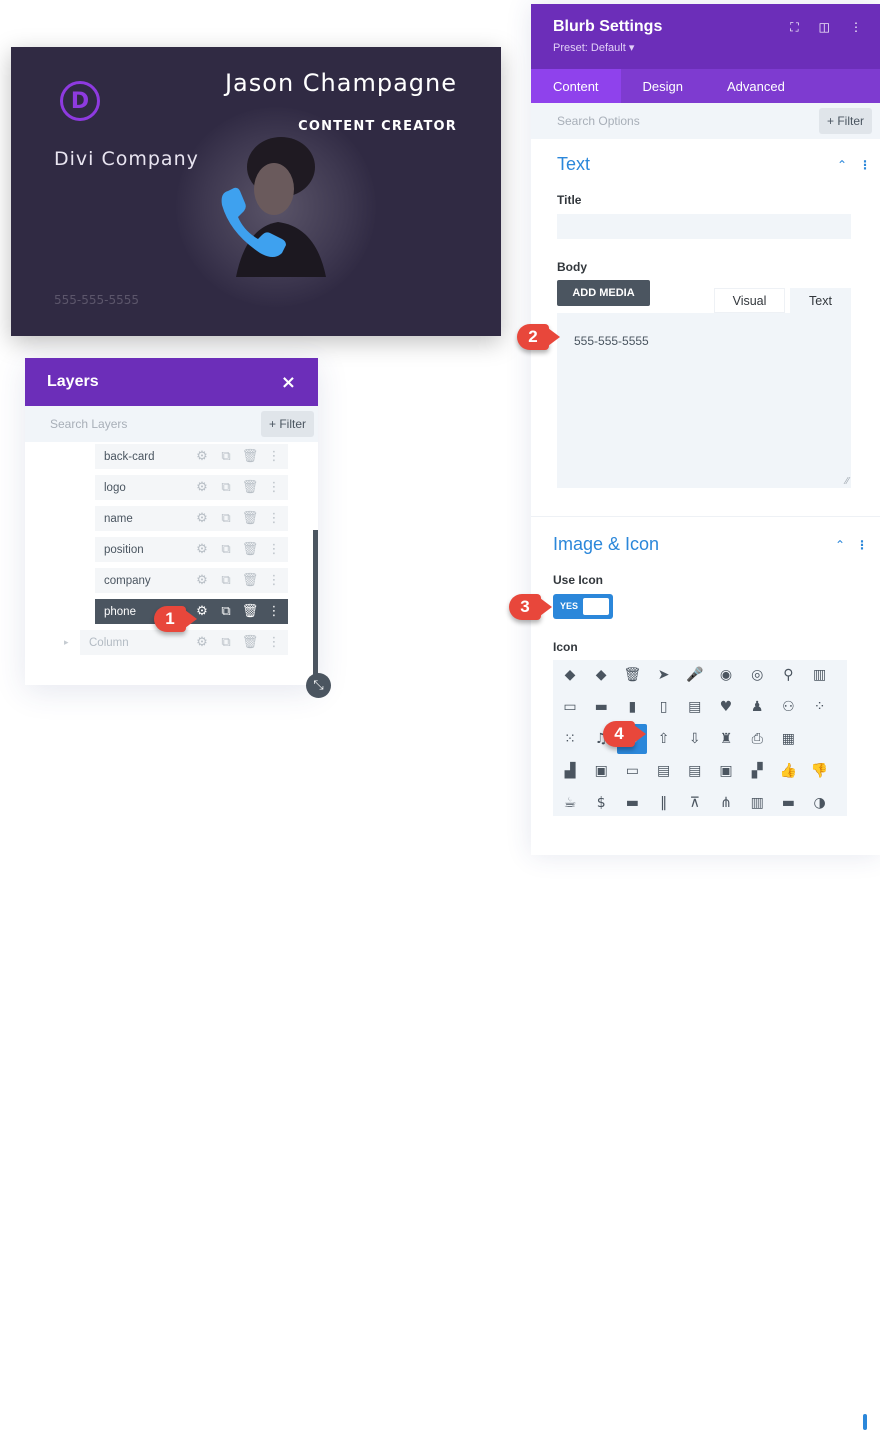 The width and height of the screenshot is (880, 1430). What do you see at coordinates (726, 675) in the screenshot?
I see `compass-icon: ◉` at bounding box center [726, 675].